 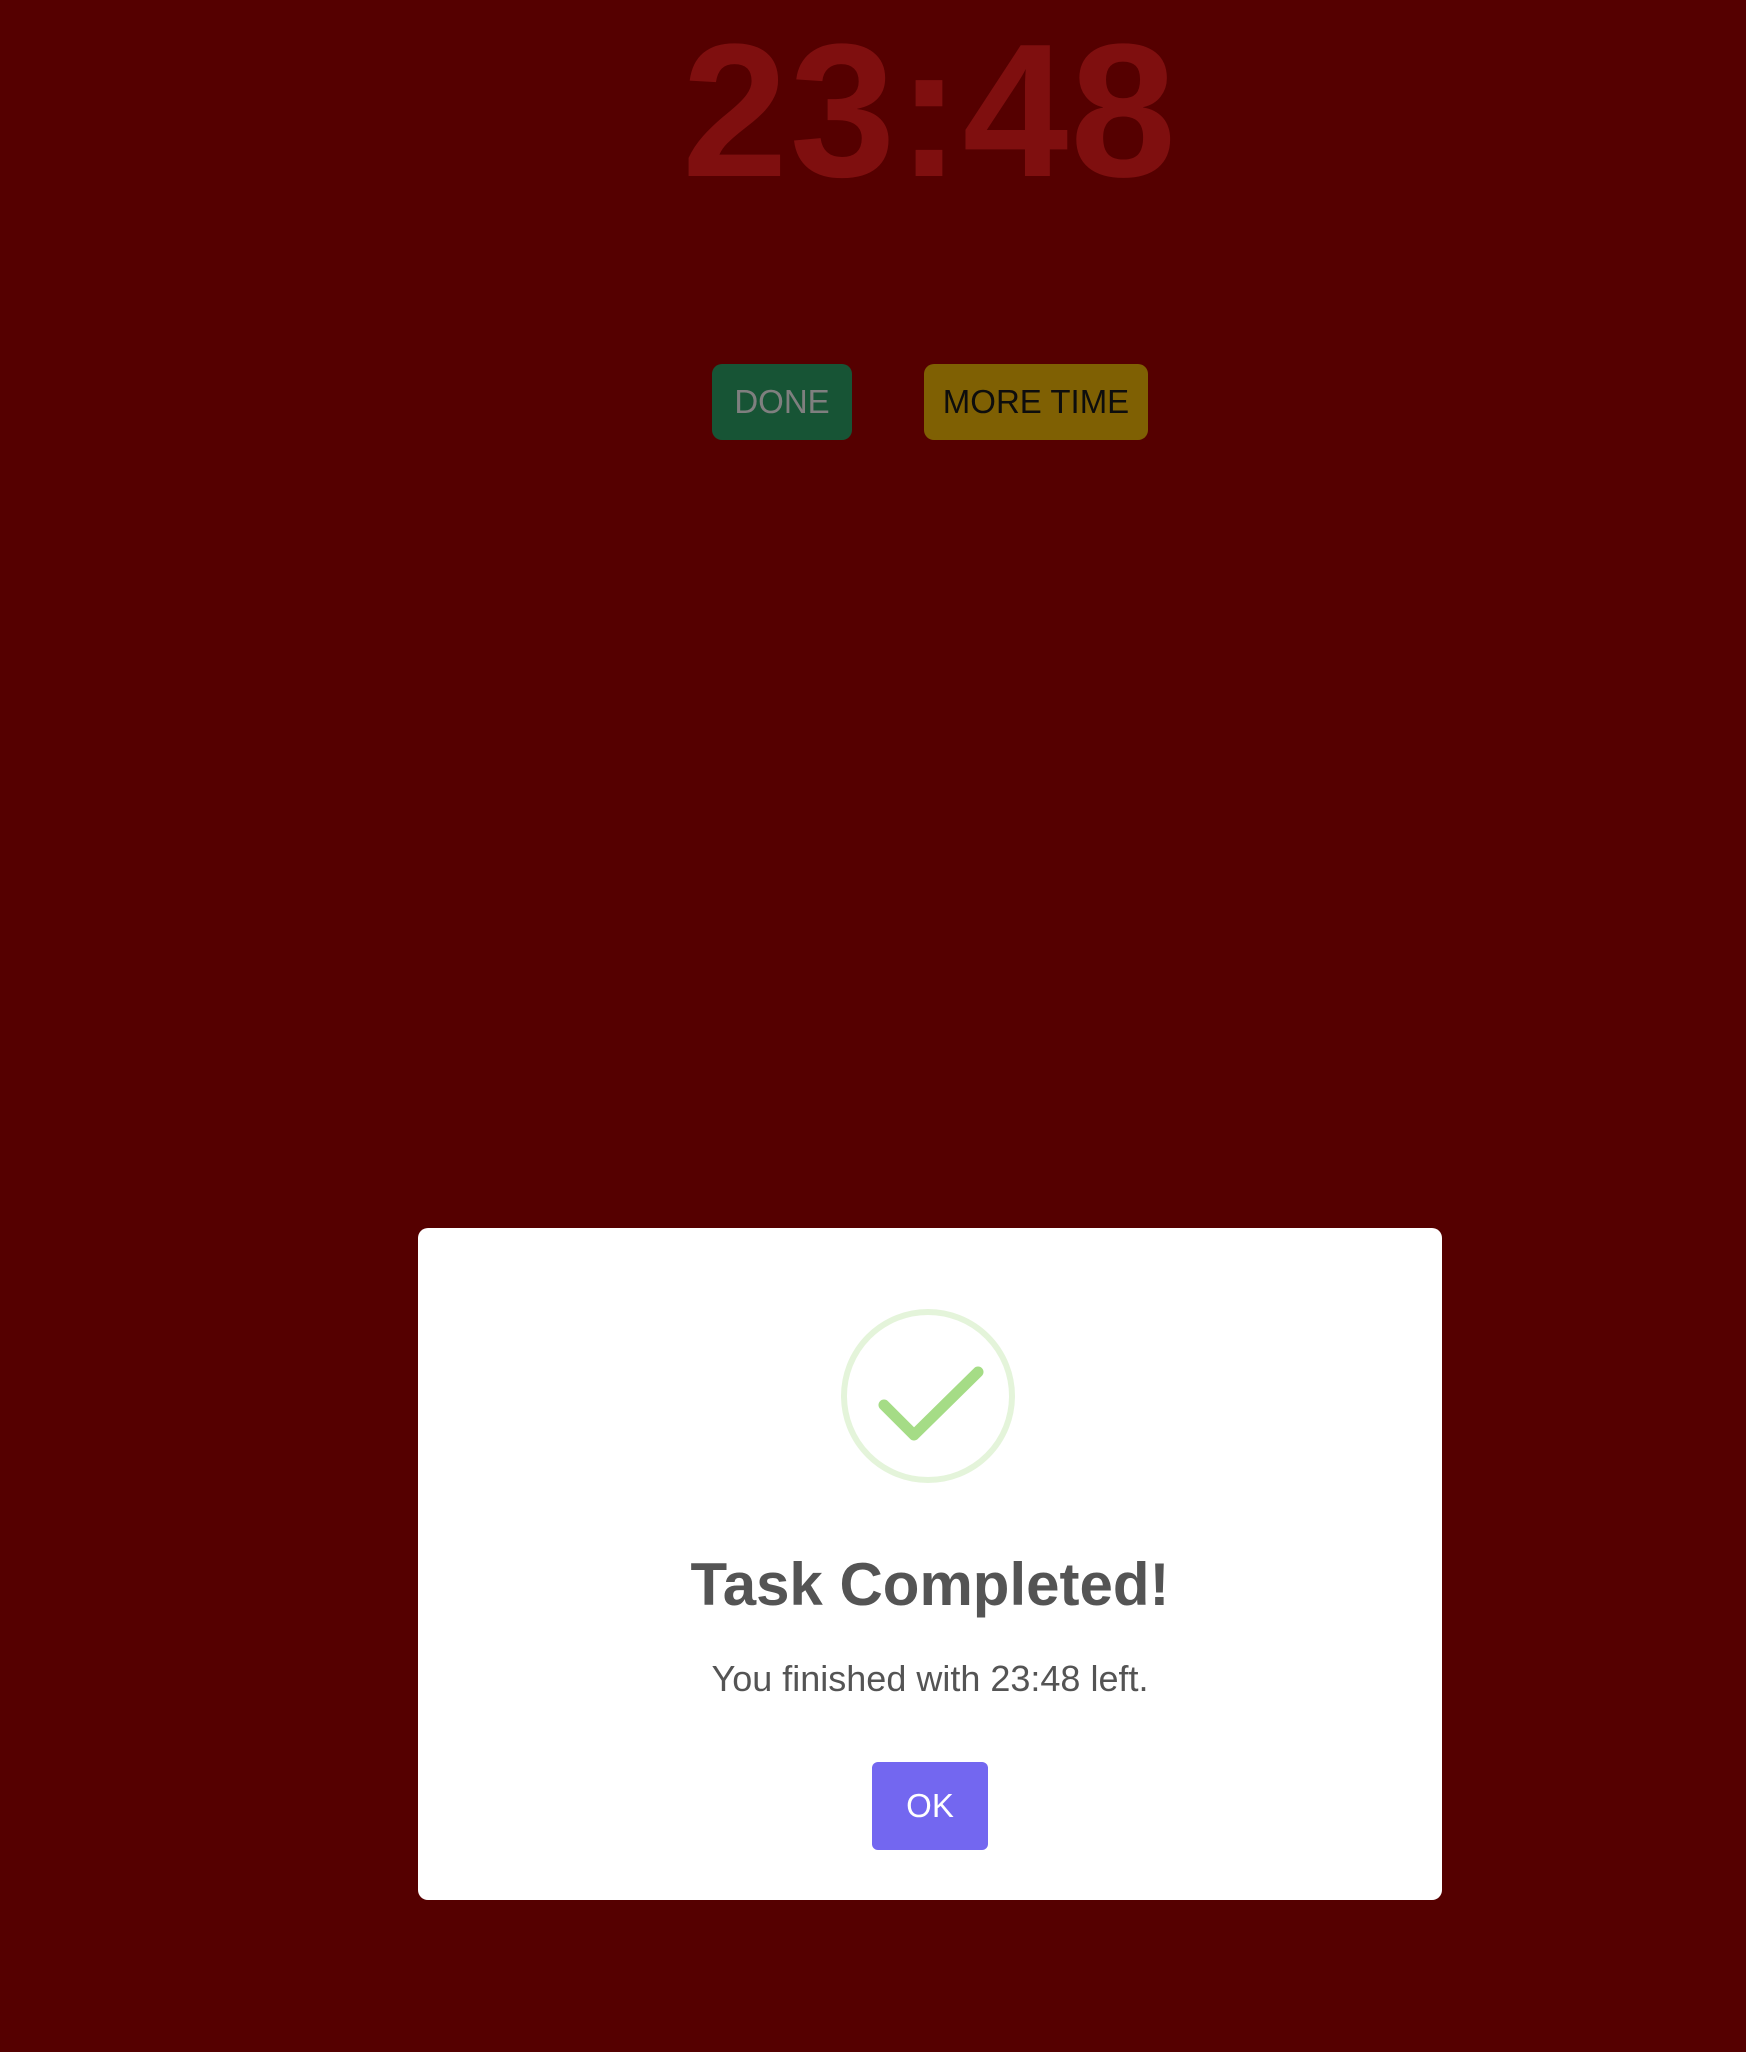 I want to click on check-circle-icon, so click(x=928, y=1396).